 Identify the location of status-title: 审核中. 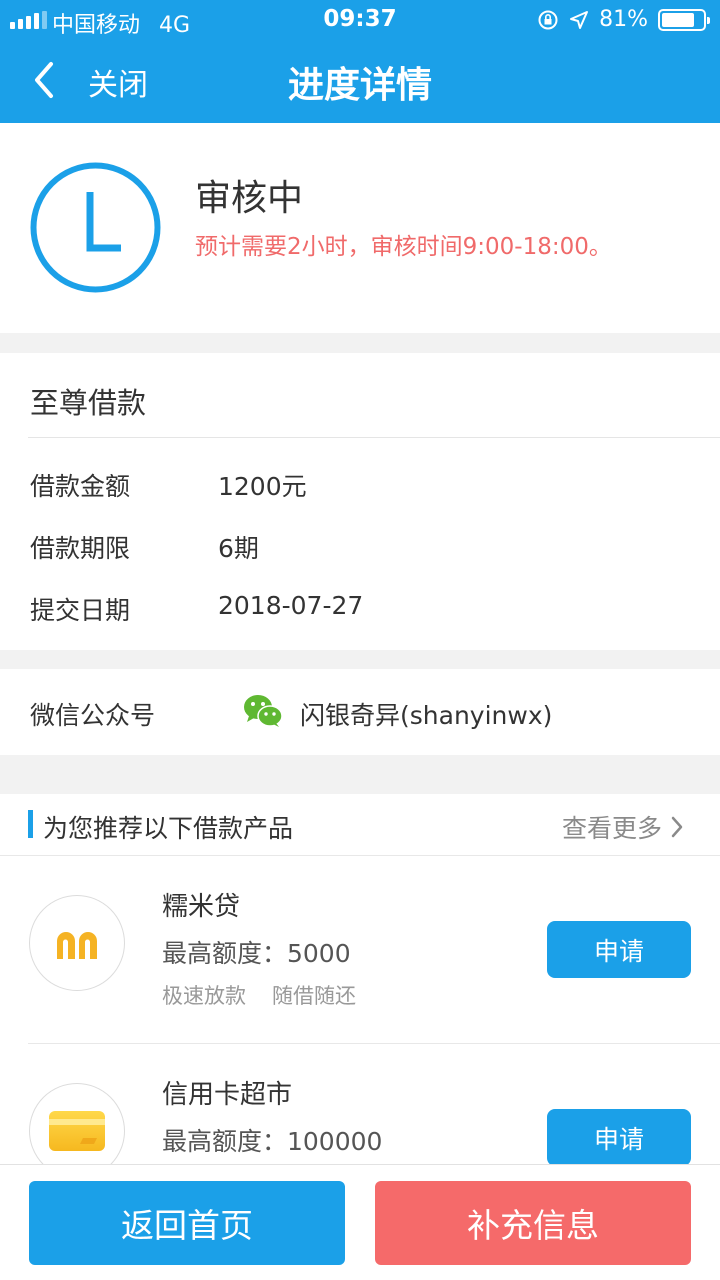
(249, 198).